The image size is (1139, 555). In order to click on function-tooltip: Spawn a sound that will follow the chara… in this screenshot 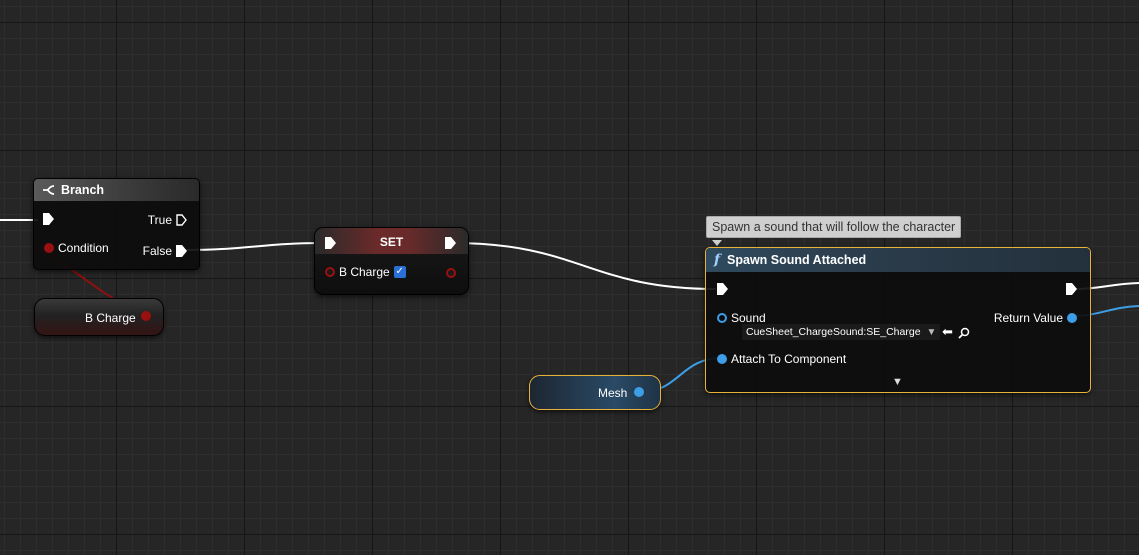, I will do `click(834, 227)`.